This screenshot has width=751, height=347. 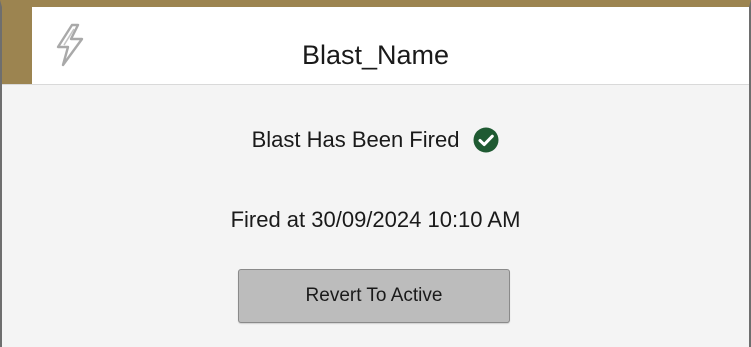 What do you see at coordinates (374, 296) in the screenshot?
I see `revert-to-active-button: Revert To Active` at bounding box center [374, 296].